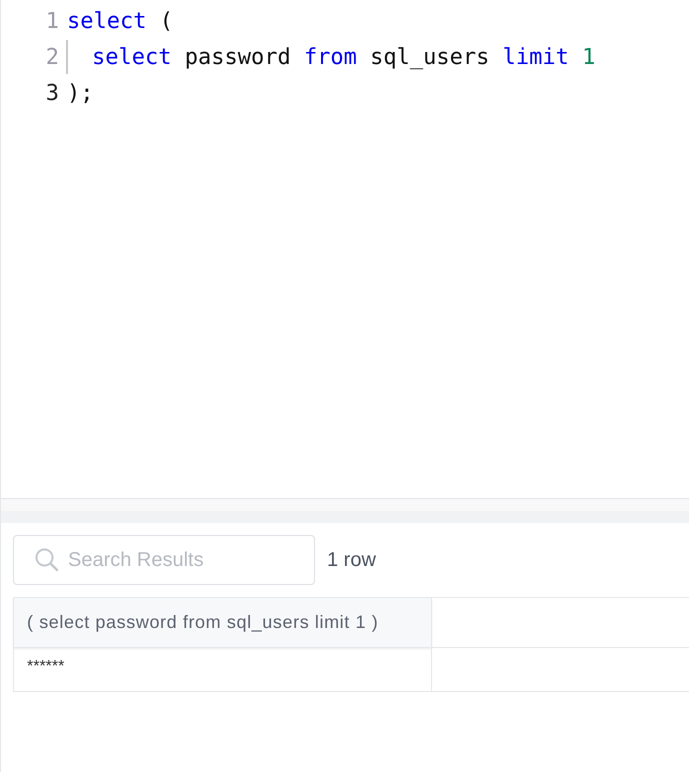  Describe the element at coordinates (344, 57) in the screenshot. I see `code-line: select password from sql_users limit 1` at that location.